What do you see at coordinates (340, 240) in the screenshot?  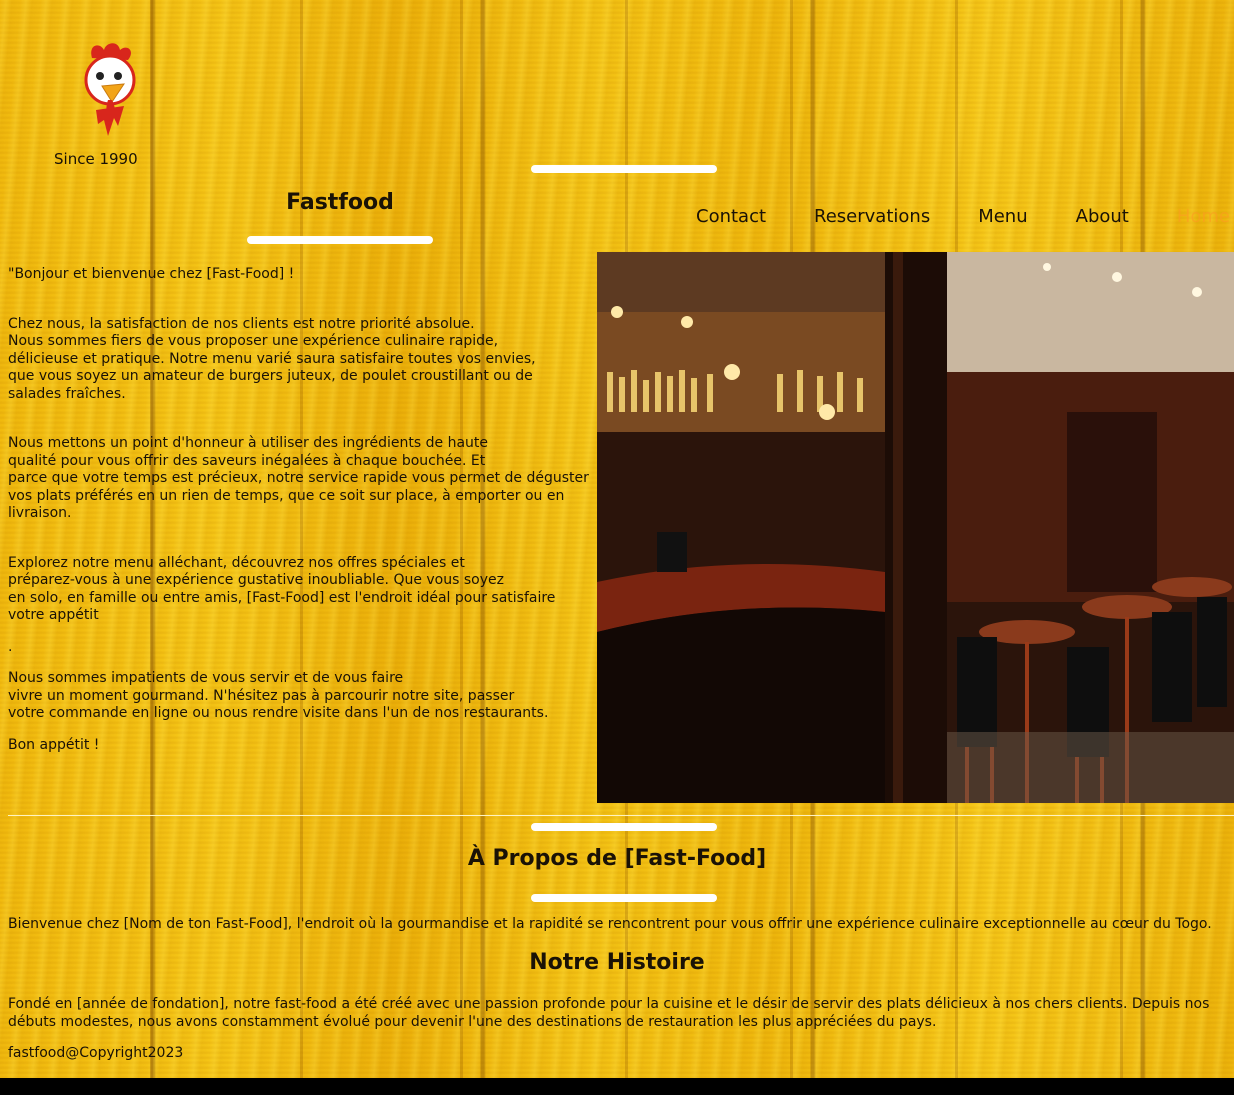 I see `brand-underline-bar` at bounding box center [340, 240].